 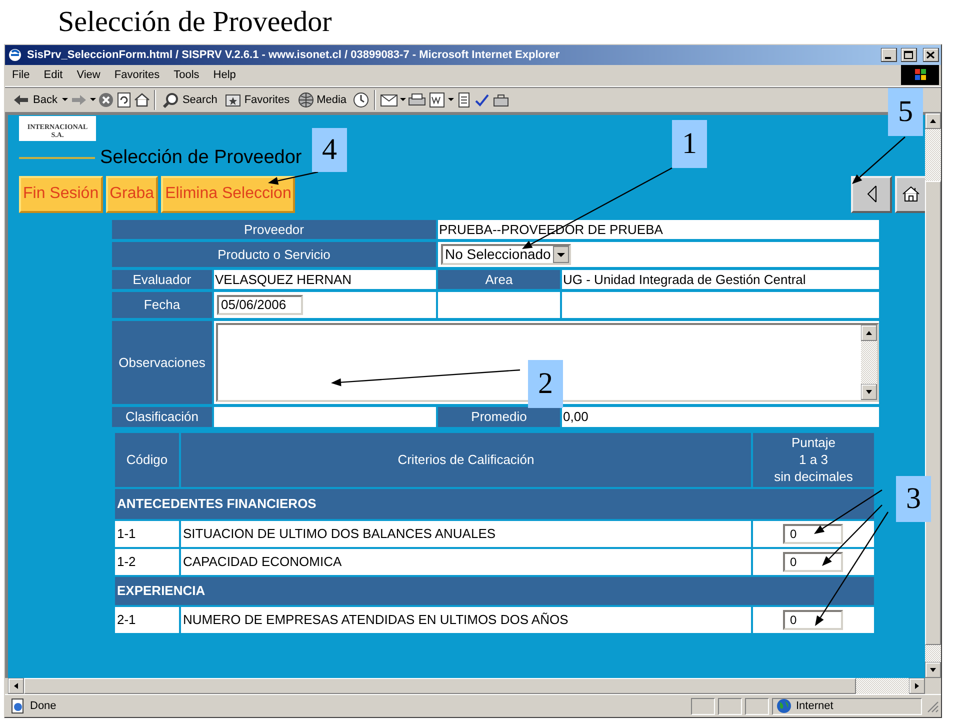 What do you see at coordinates (506, 254) in the screenshot?
I see `product-select: No Seleccionado` at bounding box center [506, 254].